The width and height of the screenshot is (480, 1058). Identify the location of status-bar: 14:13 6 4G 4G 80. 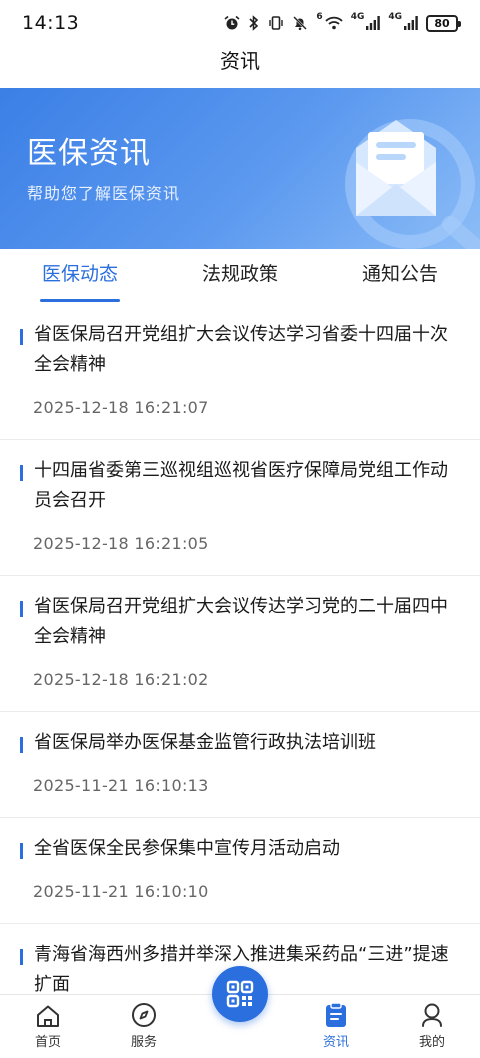
(240, 23).